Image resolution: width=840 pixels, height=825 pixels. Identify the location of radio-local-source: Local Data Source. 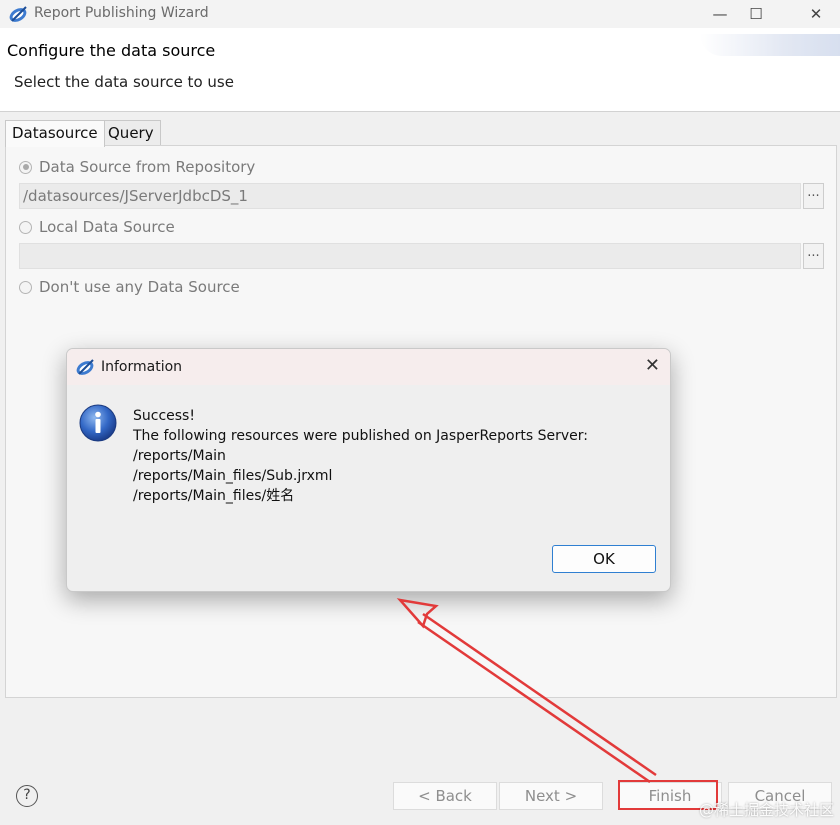
(97, 227).